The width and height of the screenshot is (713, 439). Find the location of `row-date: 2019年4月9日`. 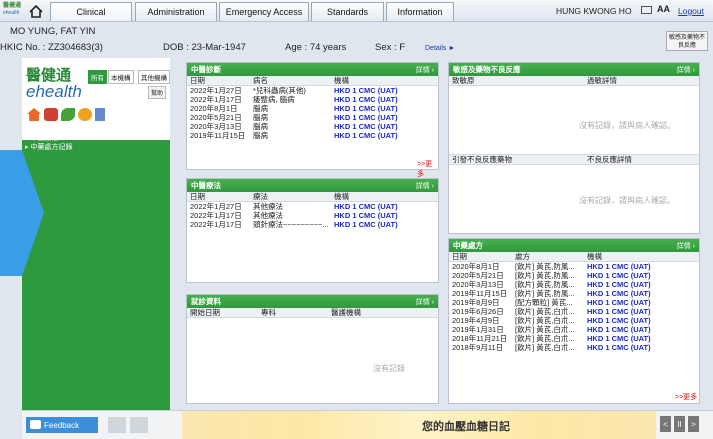

row-date: 2019年4月9日 is located at coordinates (476, 320).